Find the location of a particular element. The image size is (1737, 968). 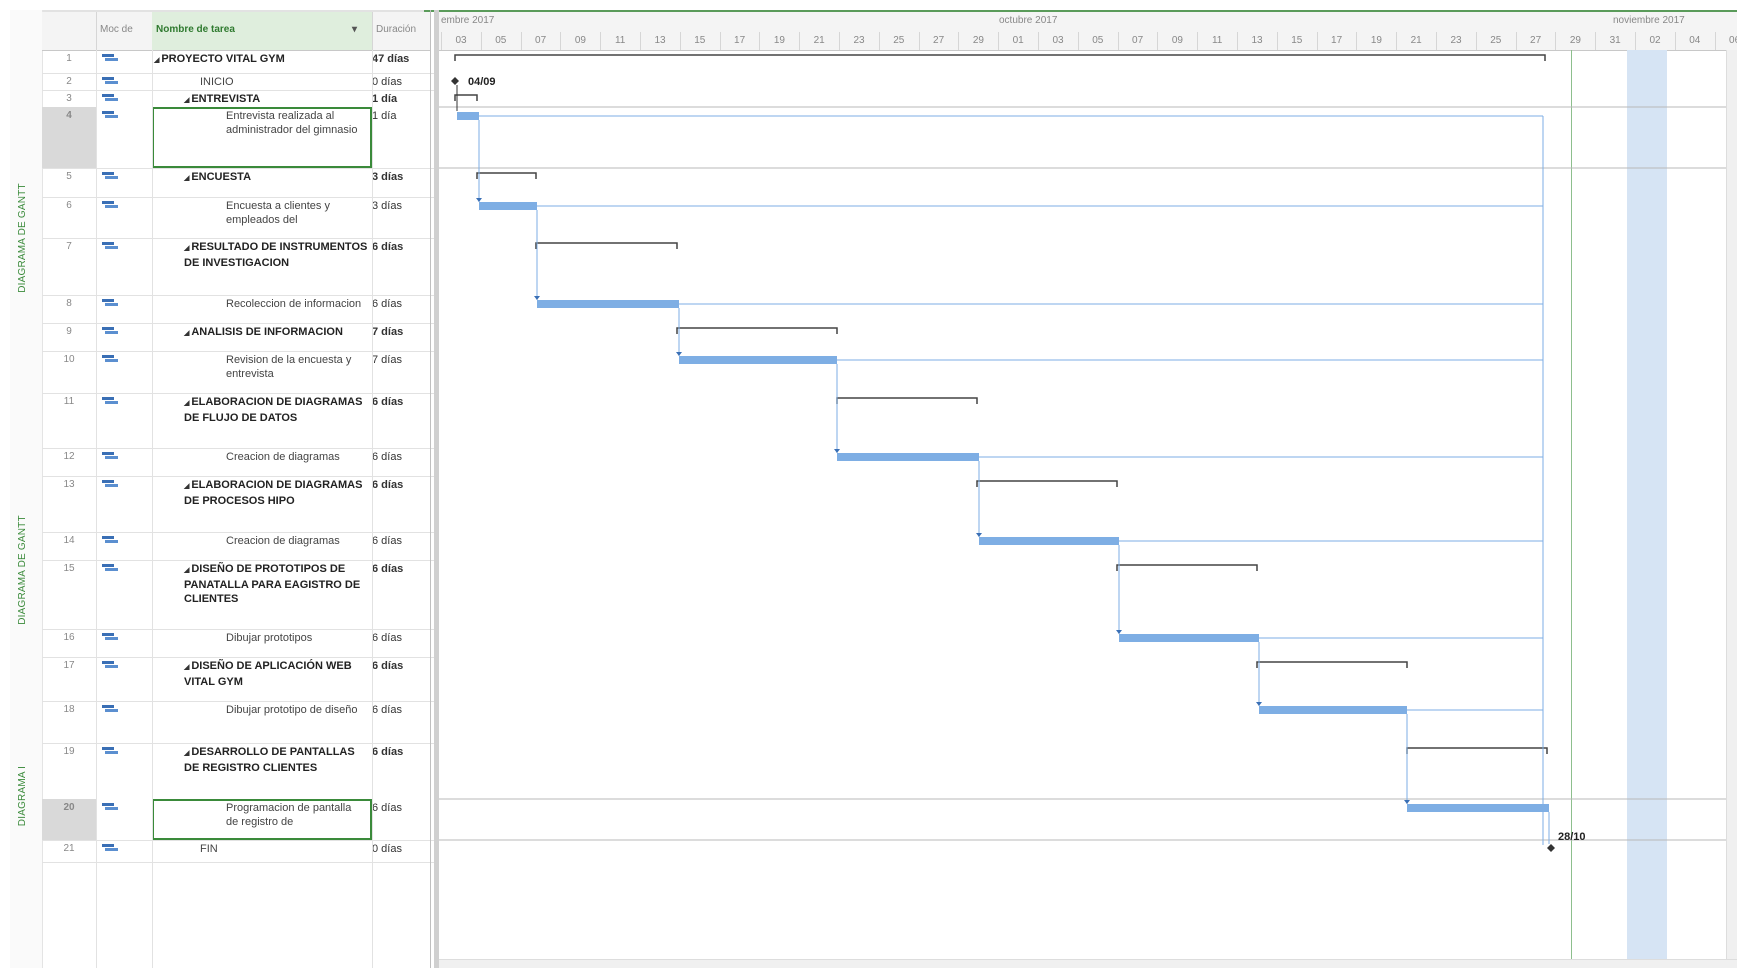

row-number: 12 is located at coordinates (69, 457).